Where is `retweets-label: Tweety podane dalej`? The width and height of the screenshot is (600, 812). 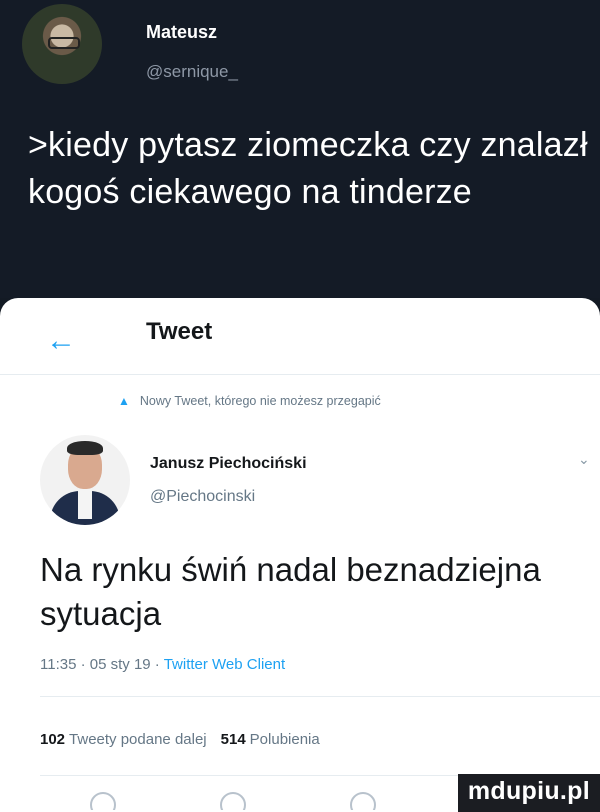
retweets-label: Tweety podane dalej is located at coordinates (138, 739).